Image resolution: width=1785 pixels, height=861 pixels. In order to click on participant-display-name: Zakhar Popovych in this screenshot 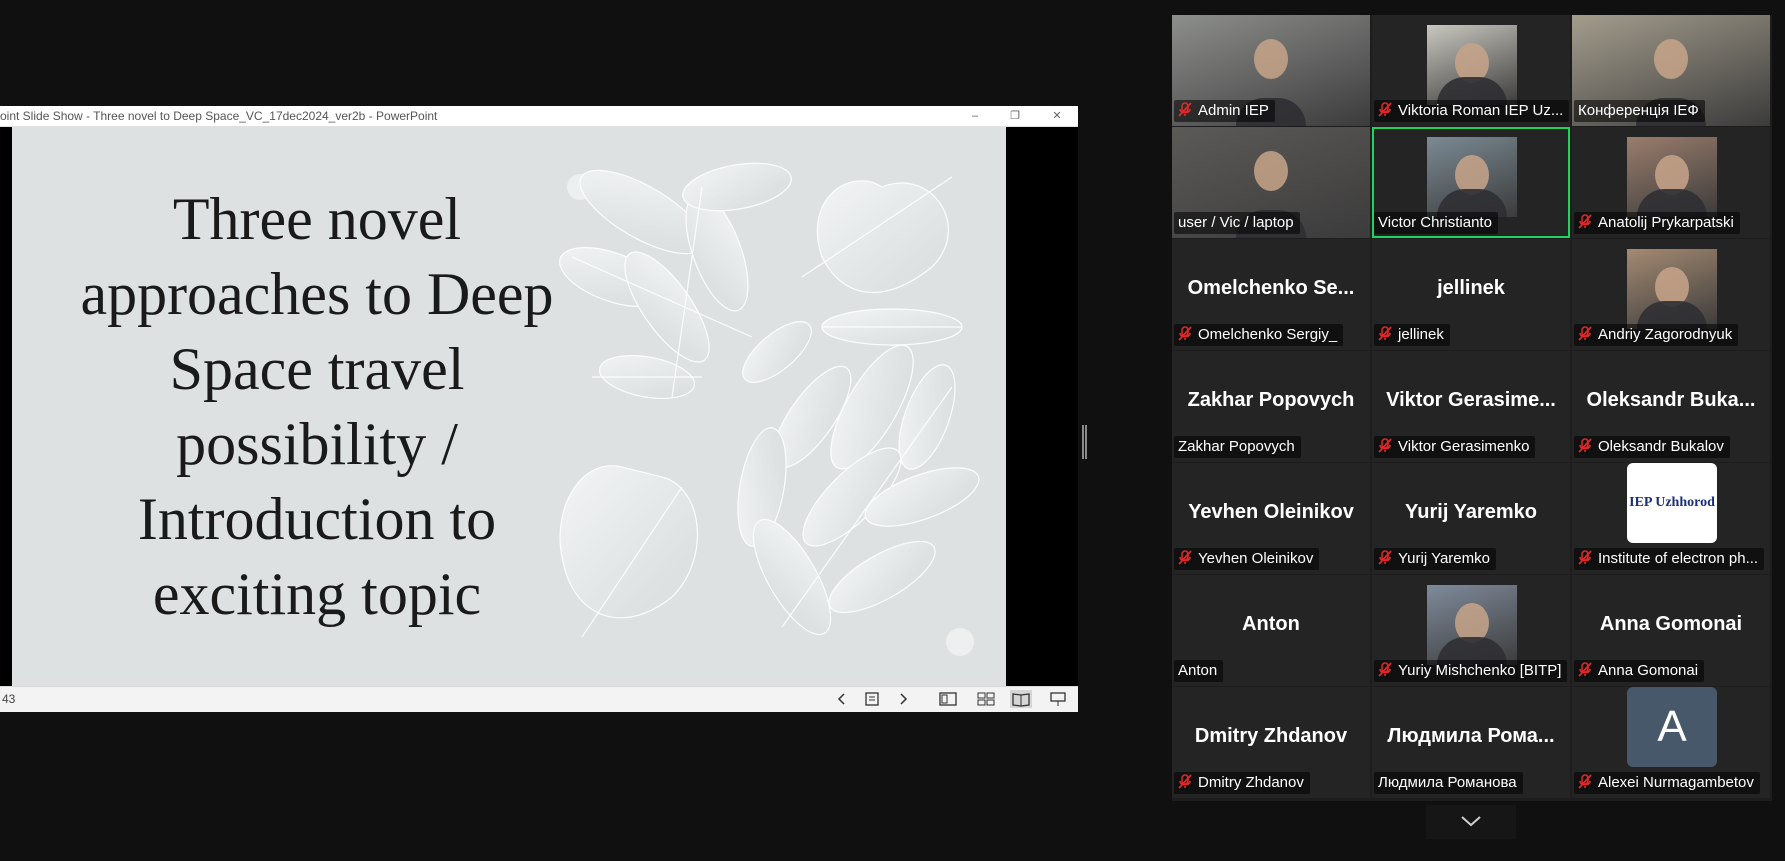, I will do `click(1271, 400)`.